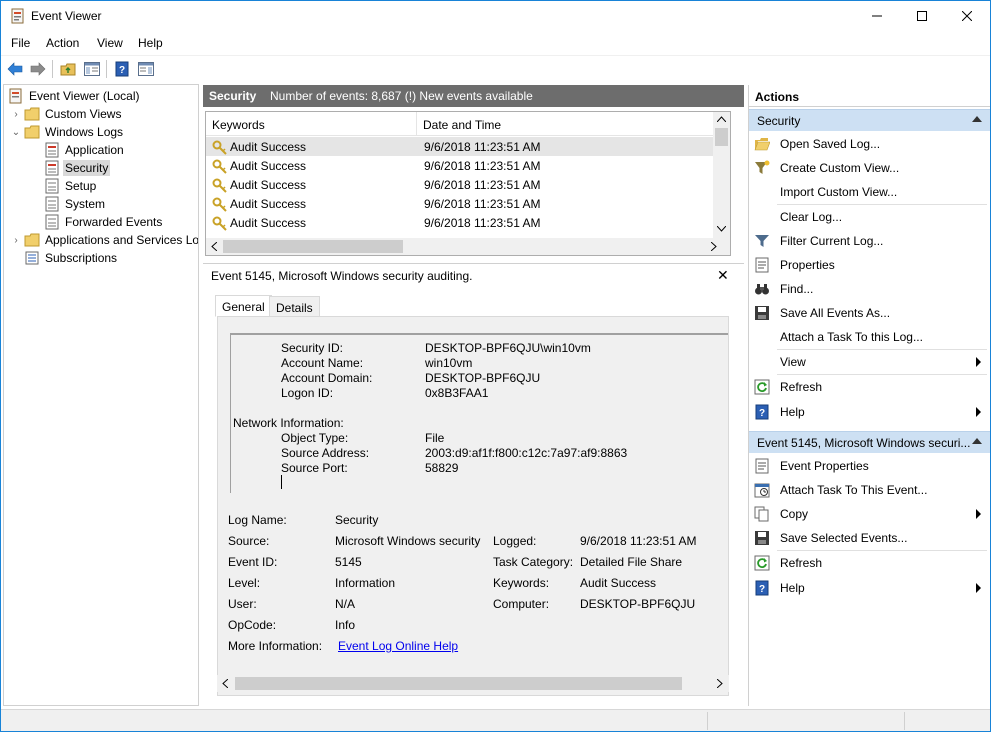 This screenshot has width=991, height=732. Describe the element at coordinates (315, 438) in the screenshot. I see `desc-label: Object Type:` at that location.